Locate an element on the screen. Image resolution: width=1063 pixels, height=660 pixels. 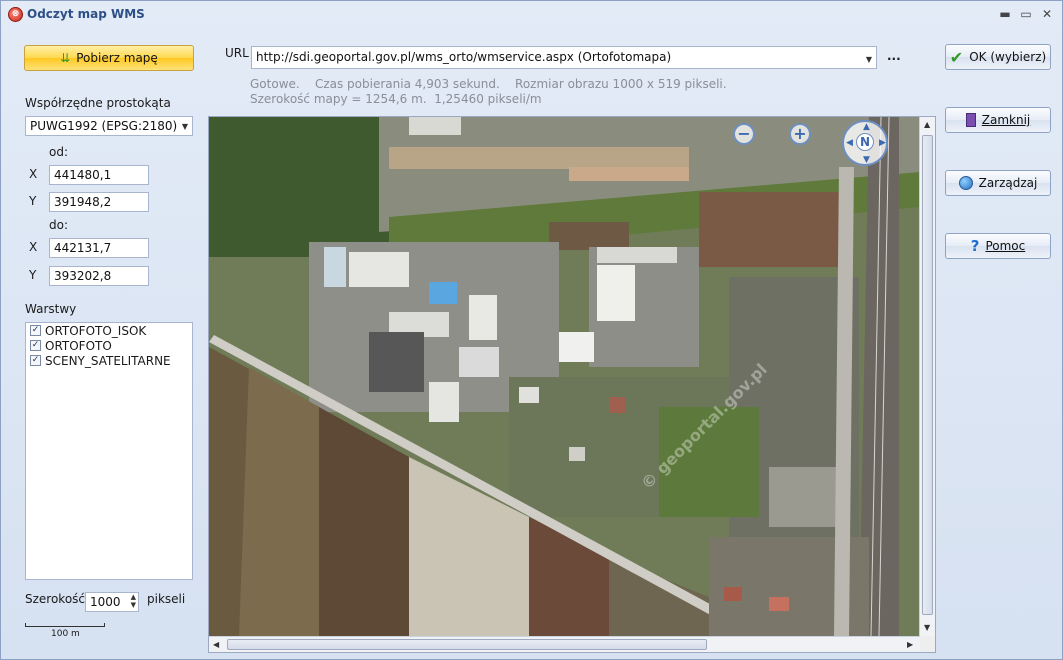
coords-label: Współrzędne prostokąta is located at coordinates (98, 103).